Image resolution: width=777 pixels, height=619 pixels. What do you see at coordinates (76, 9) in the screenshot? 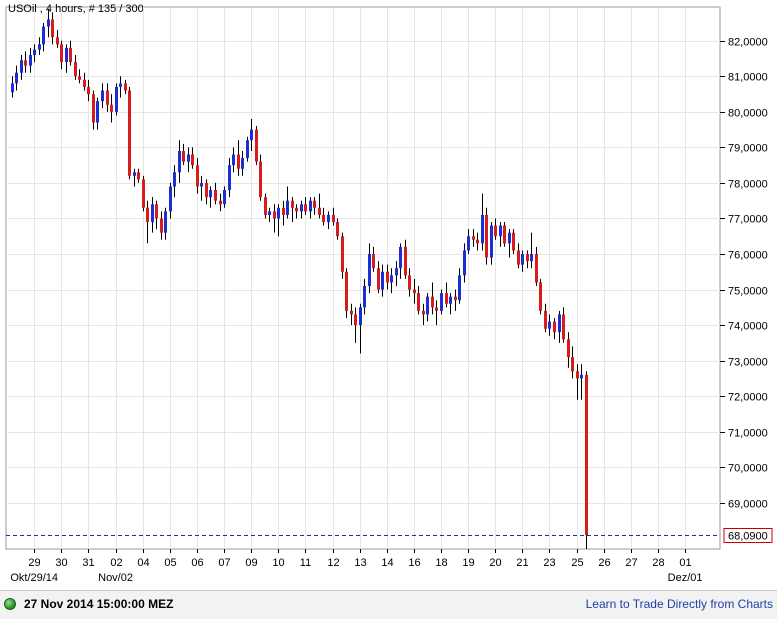
I see `chart-title: USOil , 4 hours, # 135 / 300` at bounding box center [76, 9].